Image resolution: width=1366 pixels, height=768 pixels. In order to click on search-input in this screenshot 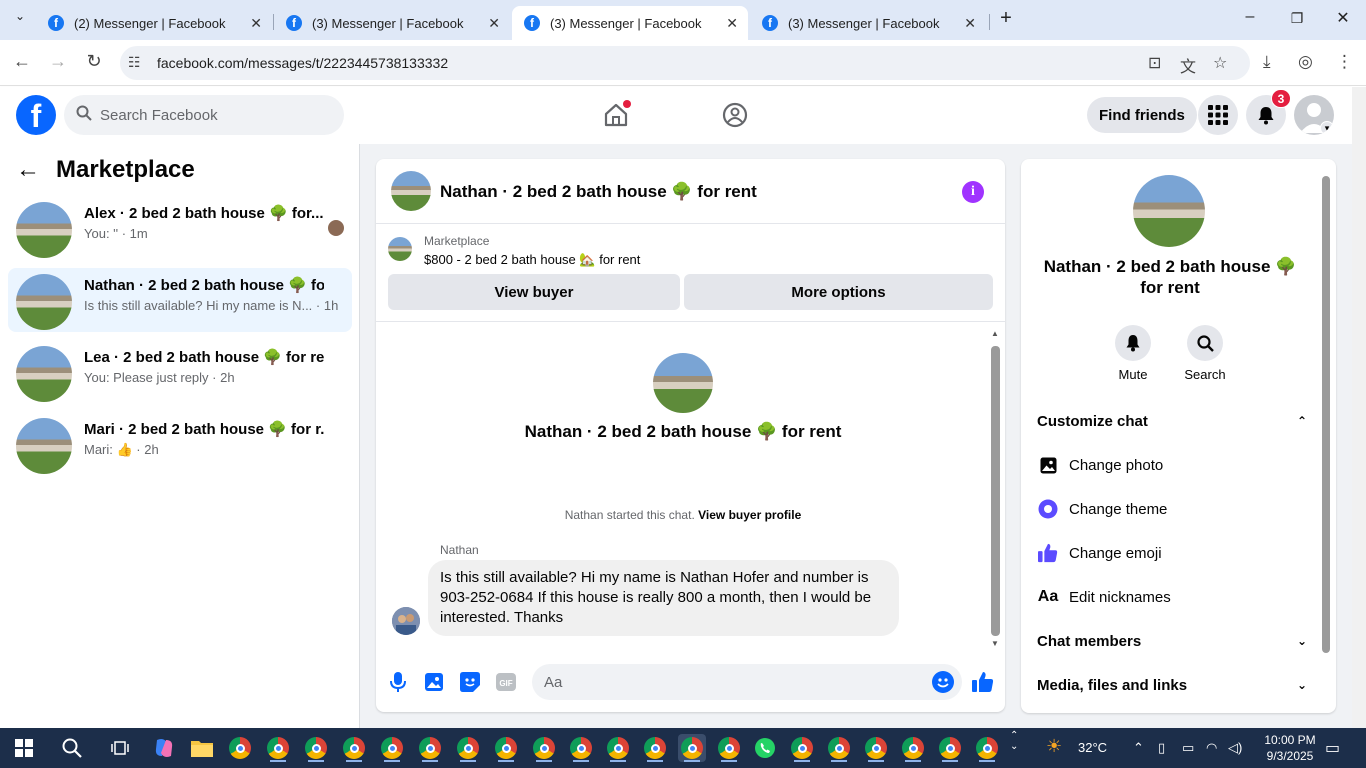, I will do `click(210, 115)`.